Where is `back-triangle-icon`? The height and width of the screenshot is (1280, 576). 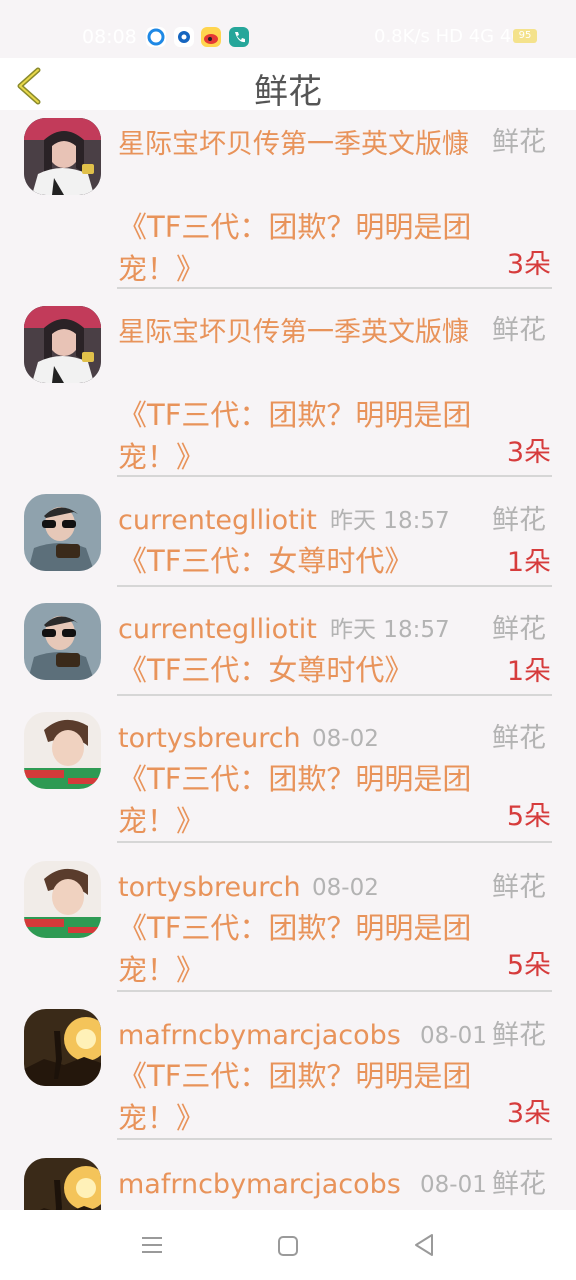 back-triangle-icon is located at coordinates (424, 1245).